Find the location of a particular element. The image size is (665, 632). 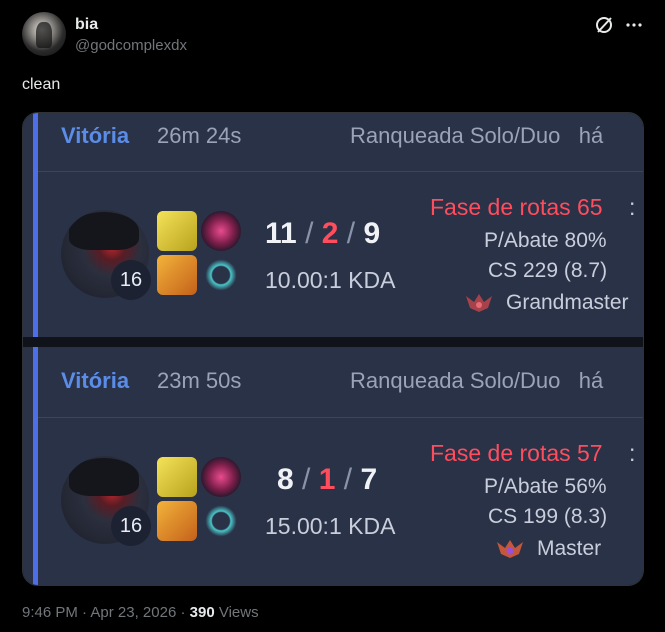

creep-score: CS 199 (8.3) is located at coordinates (548, 516).